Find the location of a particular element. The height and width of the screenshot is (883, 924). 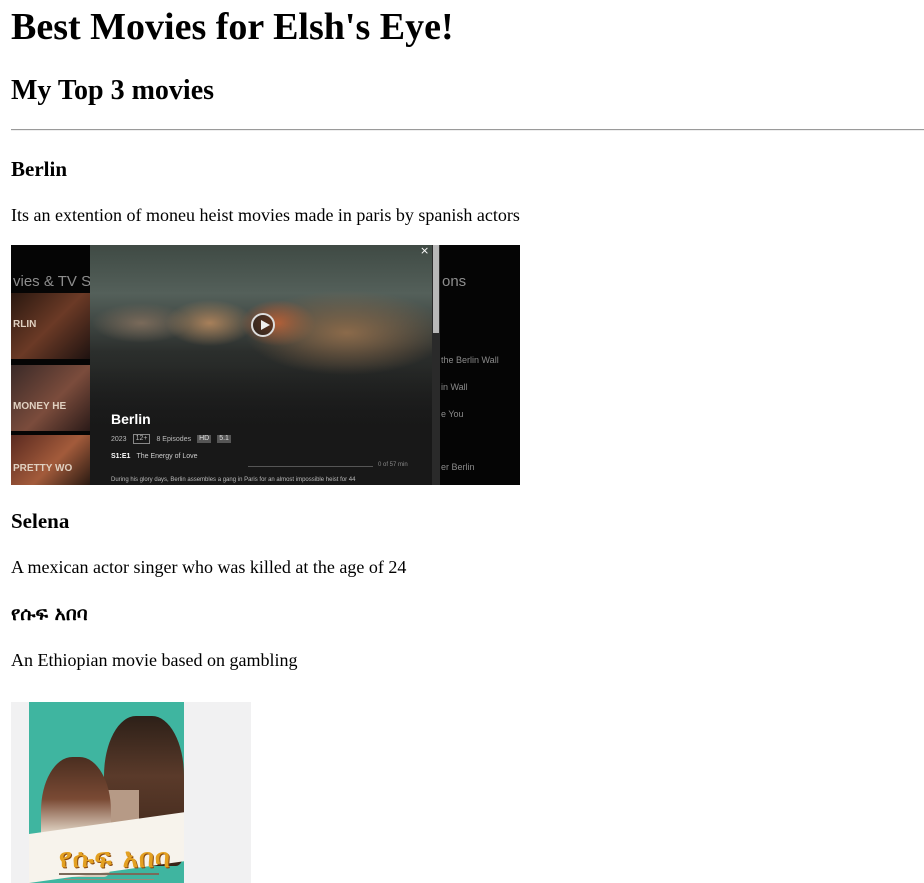

movie-title-berlin: Berlin is located at coordinates (39, 169).